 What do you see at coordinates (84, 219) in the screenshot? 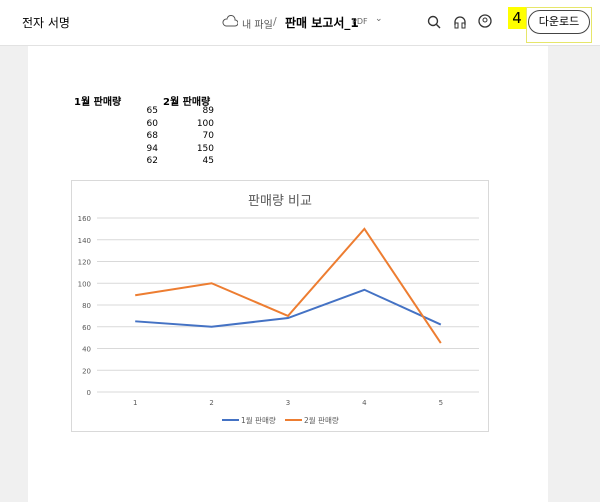
I see `y-tick-label: 160` at bounding box center [84, 219].